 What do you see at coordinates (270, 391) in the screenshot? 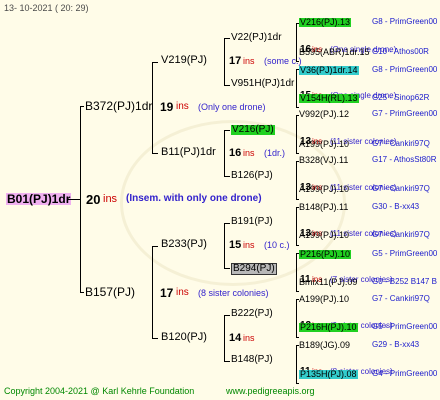
I see `site-link: www.pedigreeapis.org` at bounding box center [270, 391].